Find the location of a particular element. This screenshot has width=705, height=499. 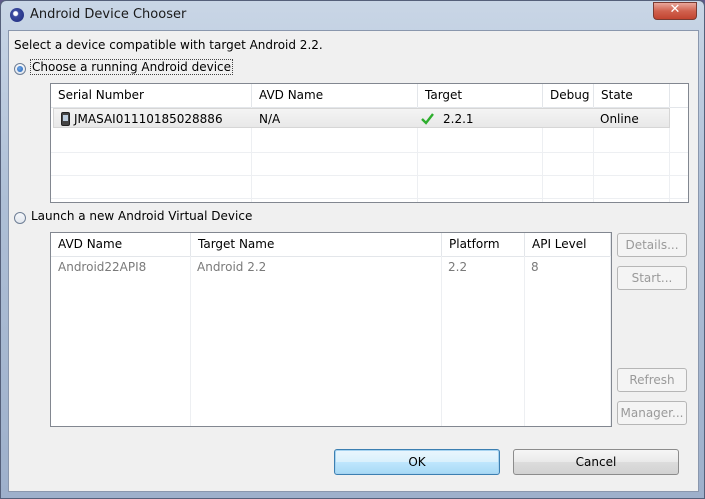

choose-running-label: Choose a running Android device is located at coordinates (132, 67).